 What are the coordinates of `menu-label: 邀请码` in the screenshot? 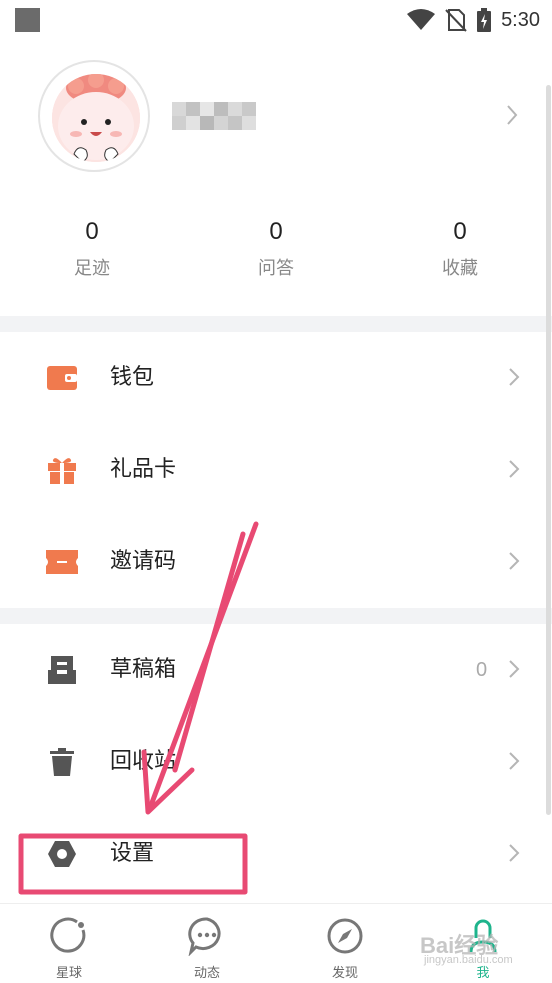 It's located at (143, 561).